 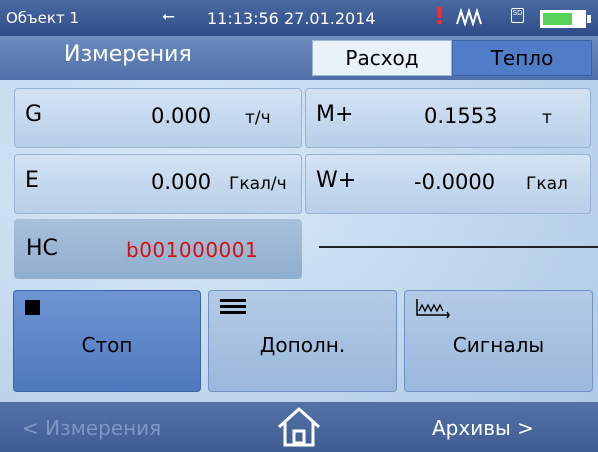 I want to click on status-bar: Объект 1 ⭠ 11:13:56 27.01.2014 ! SD, so click(x=299, y=18).